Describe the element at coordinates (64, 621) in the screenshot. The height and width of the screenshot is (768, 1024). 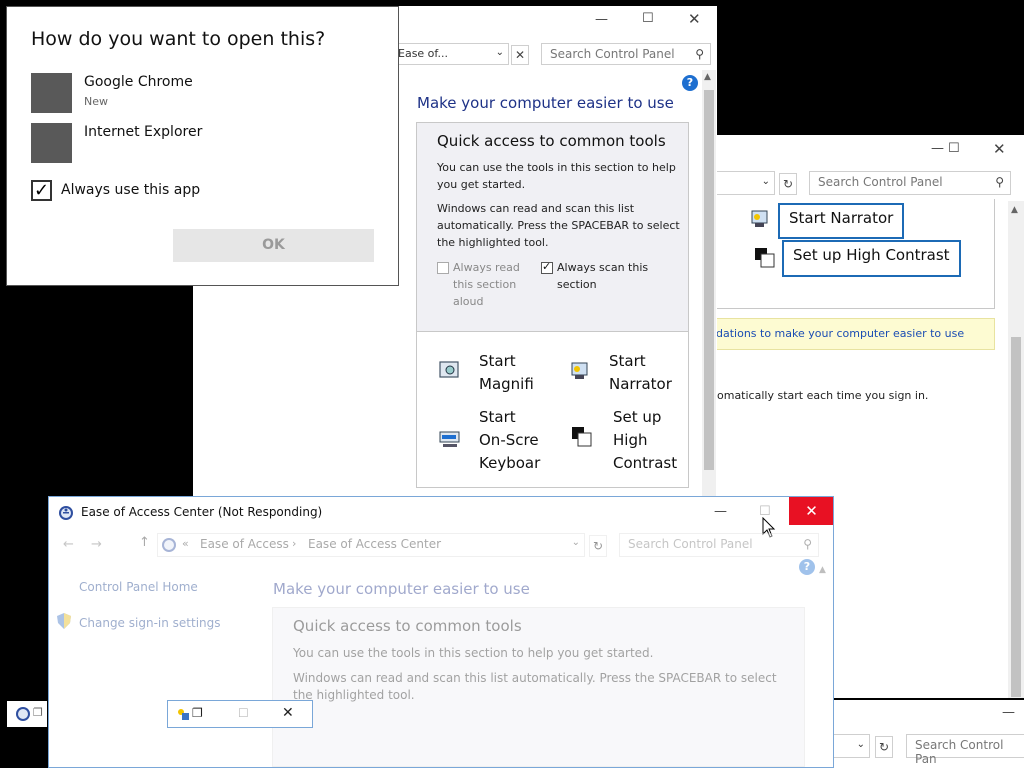
I see `shield-icon` at that location.